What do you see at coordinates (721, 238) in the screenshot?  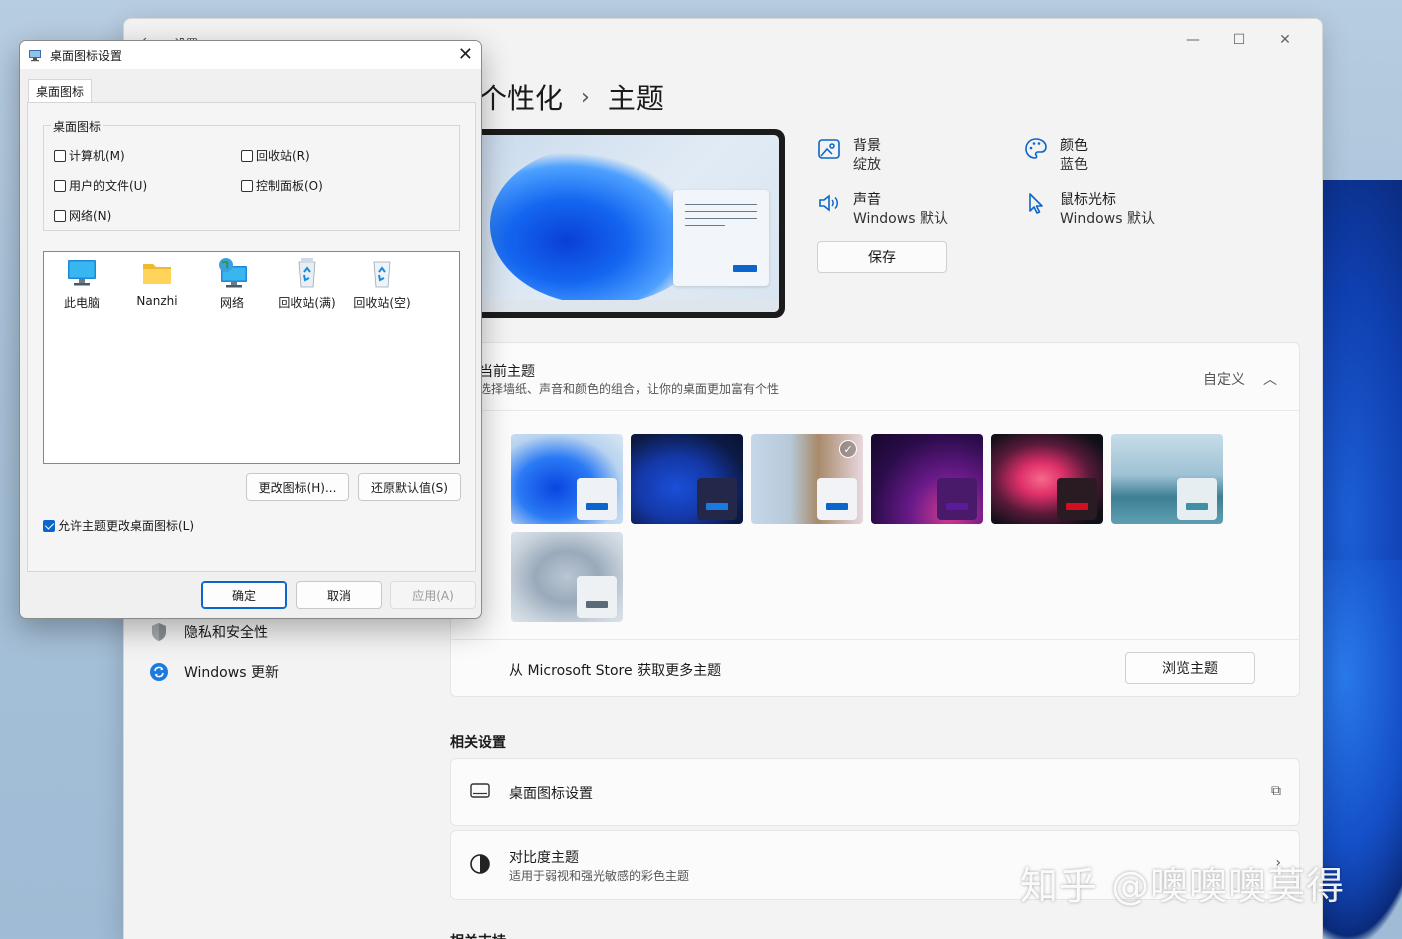 I see `preview-window` at bounding box center [721, 238].